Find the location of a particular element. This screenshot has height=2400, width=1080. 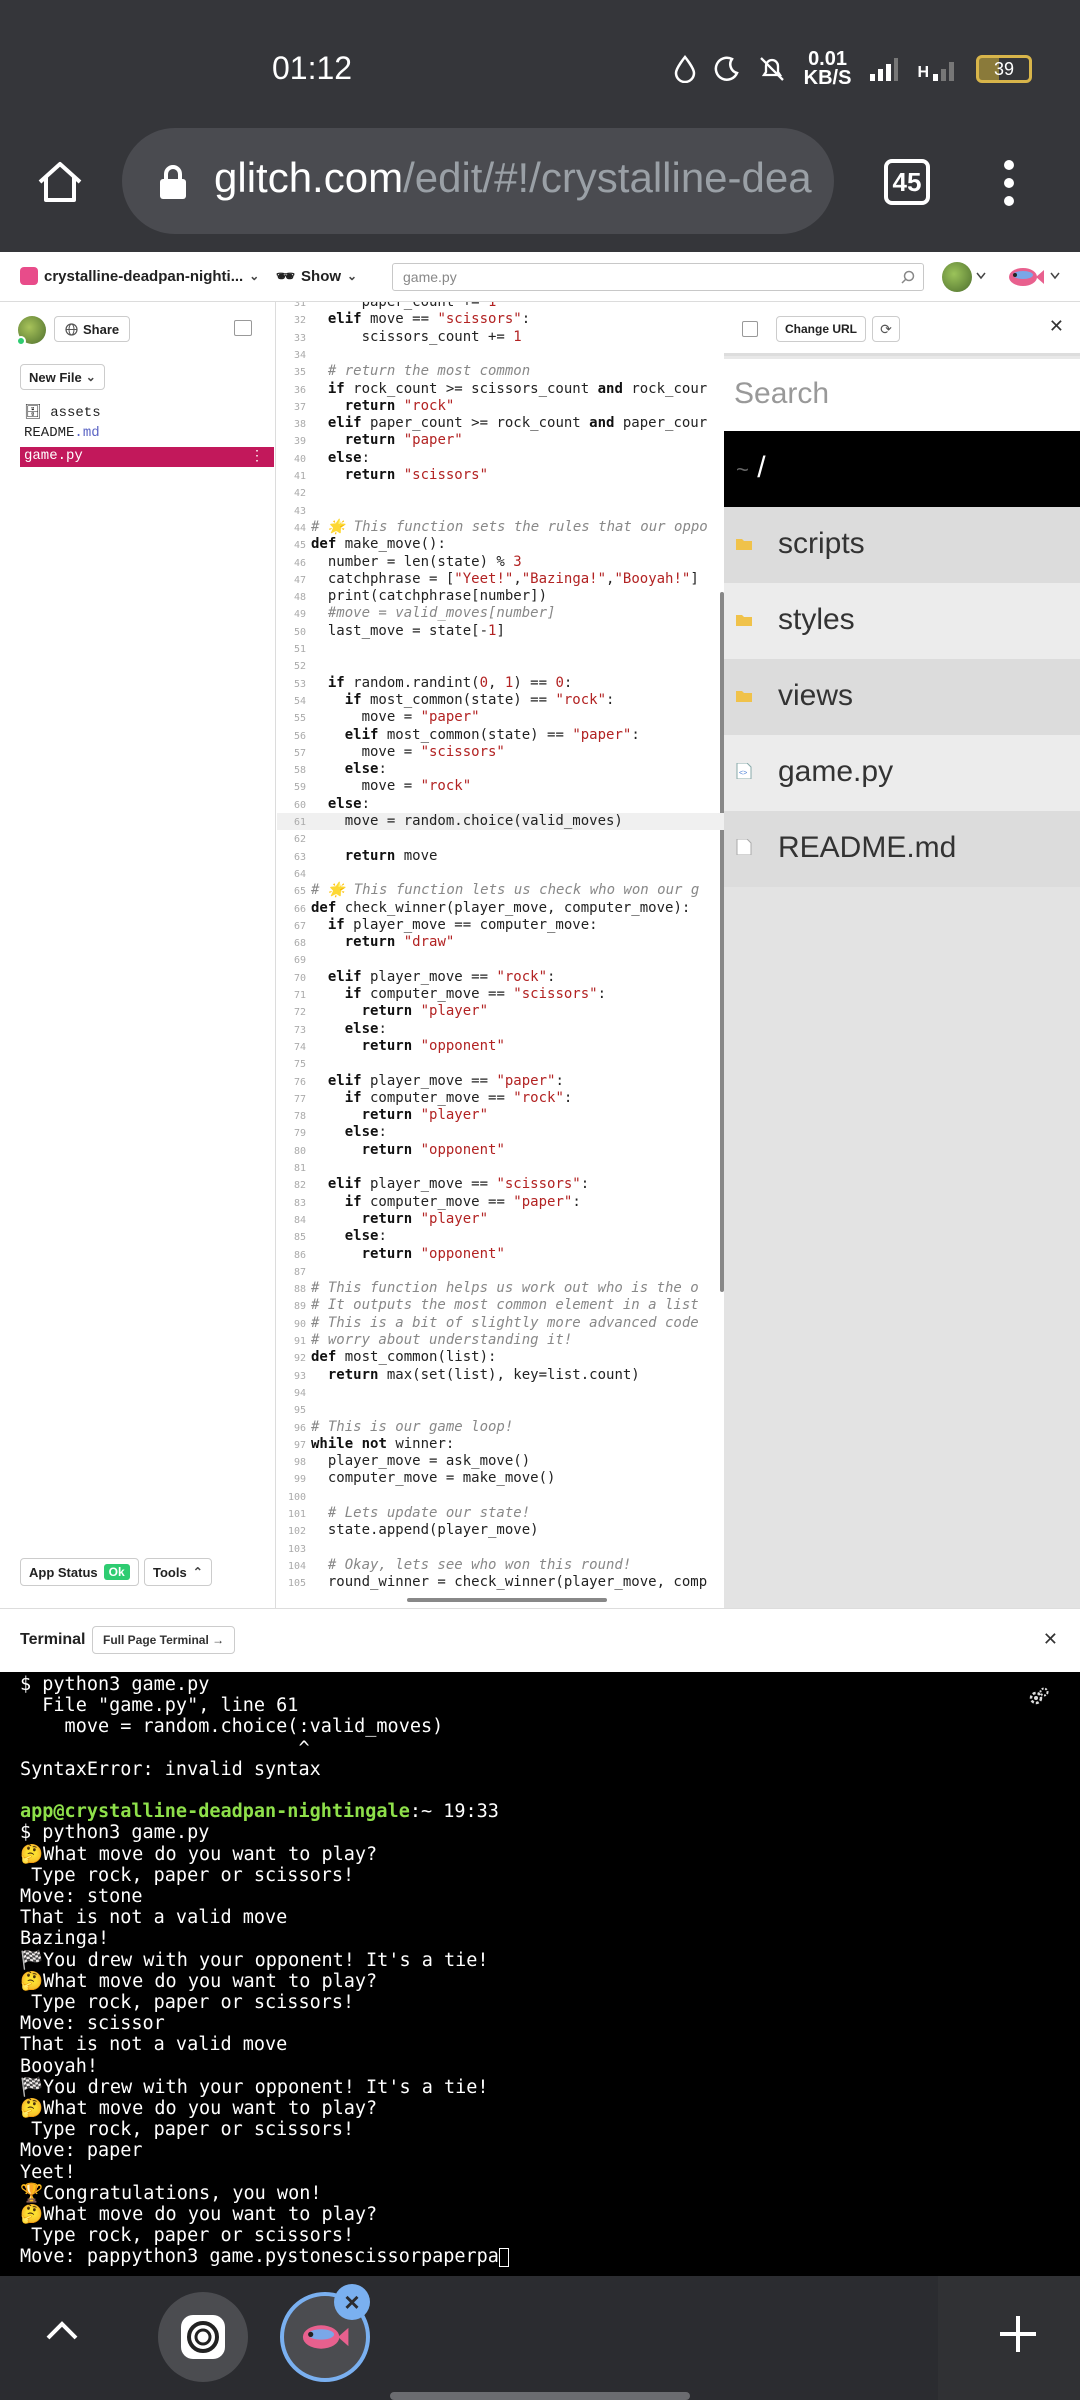

refresh-icon: ⟳ is located at coordinates (886, 329).